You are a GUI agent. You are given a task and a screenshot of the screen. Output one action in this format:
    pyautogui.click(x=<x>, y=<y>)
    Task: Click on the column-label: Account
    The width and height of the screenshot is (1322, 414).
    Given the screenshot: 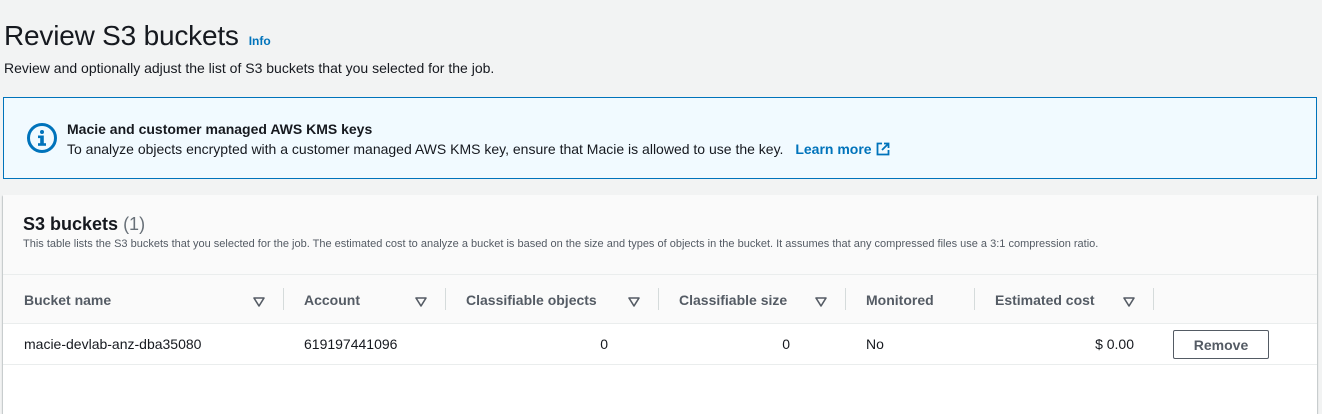 What is the action you would take?
    pyautogui.click(x=332, y=300)
    